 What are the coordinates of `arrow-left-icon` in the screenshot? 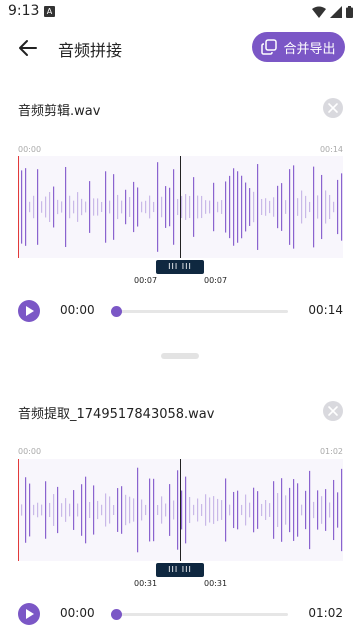 It's located at (28, 48).